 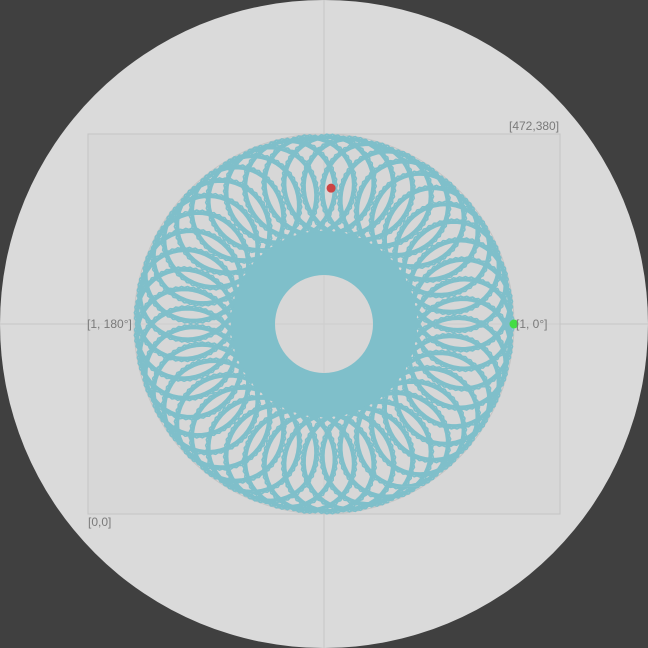 What do you see at coordinates (109, 324) in the screenshot?
I see `left-axis-label: [1, 180°]` at bounding box center [109, 324].